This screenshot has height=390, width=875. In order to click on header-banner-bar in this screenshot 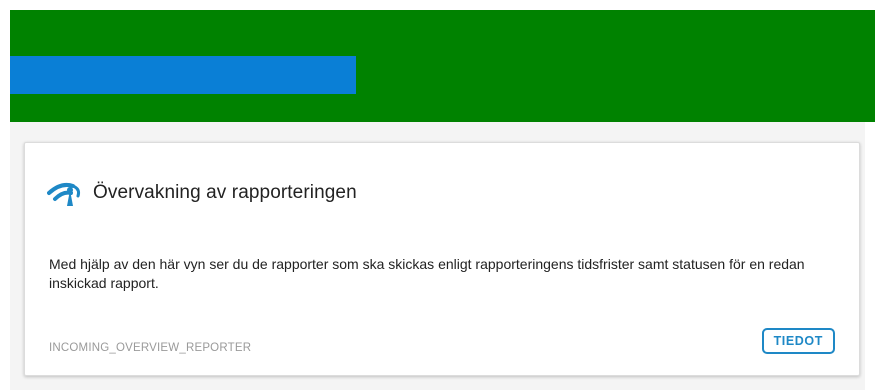, I will do `click(183, 75)`.